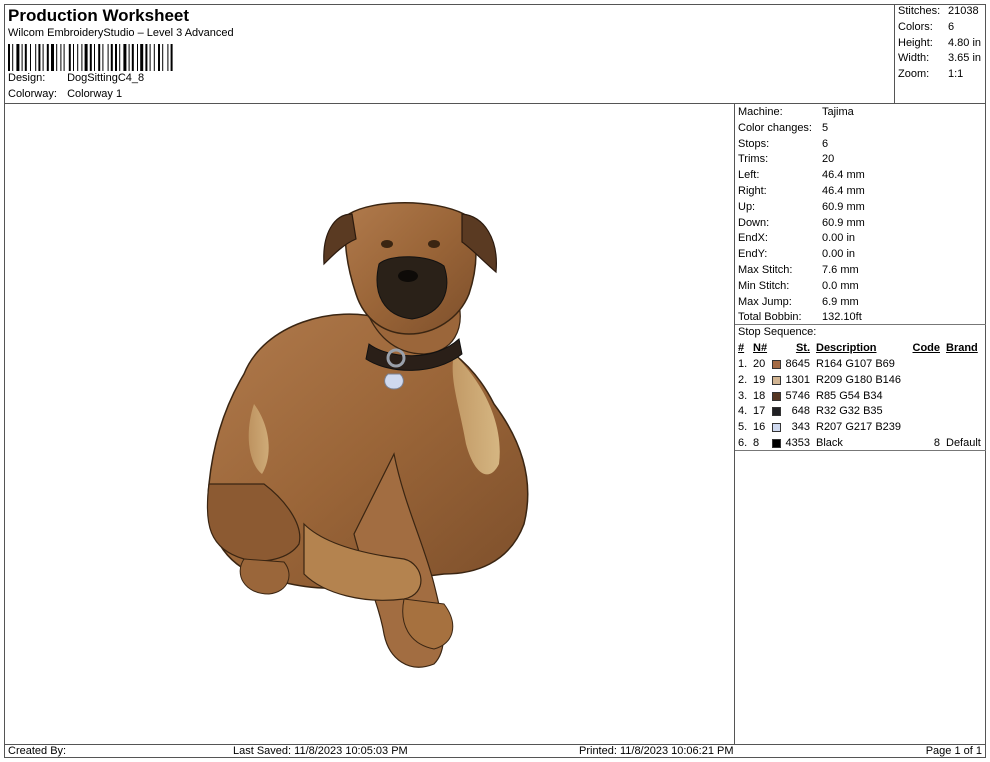  What do you see at coordinates (65, 94) in the screenshot?
I see `colorway-row: Colorway: Colorway 1` at bounding box center [65, 94].